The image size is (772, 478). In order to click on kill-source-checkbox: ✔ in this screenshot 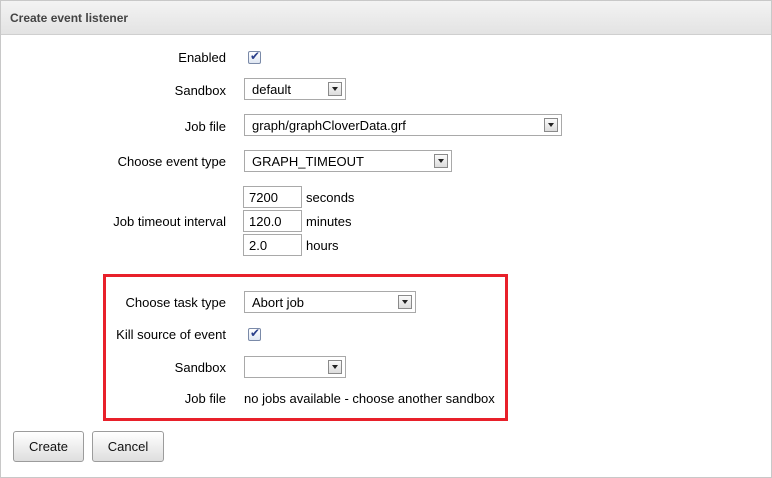, I will do `click(254, 333)`.